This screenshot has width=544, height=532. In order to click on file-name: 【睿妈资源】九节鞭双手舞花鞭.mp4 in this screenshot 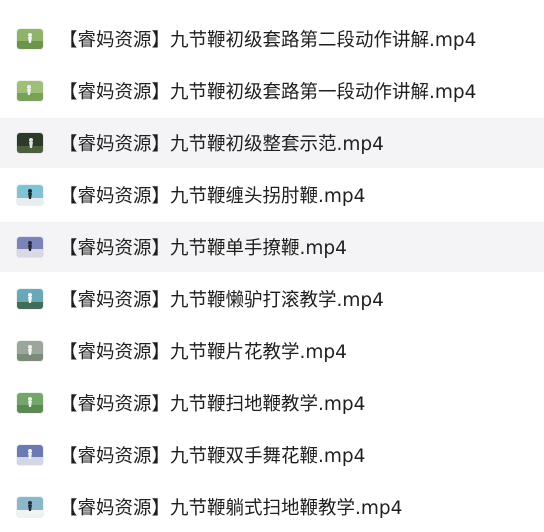, I will do `click(212, 456)`.